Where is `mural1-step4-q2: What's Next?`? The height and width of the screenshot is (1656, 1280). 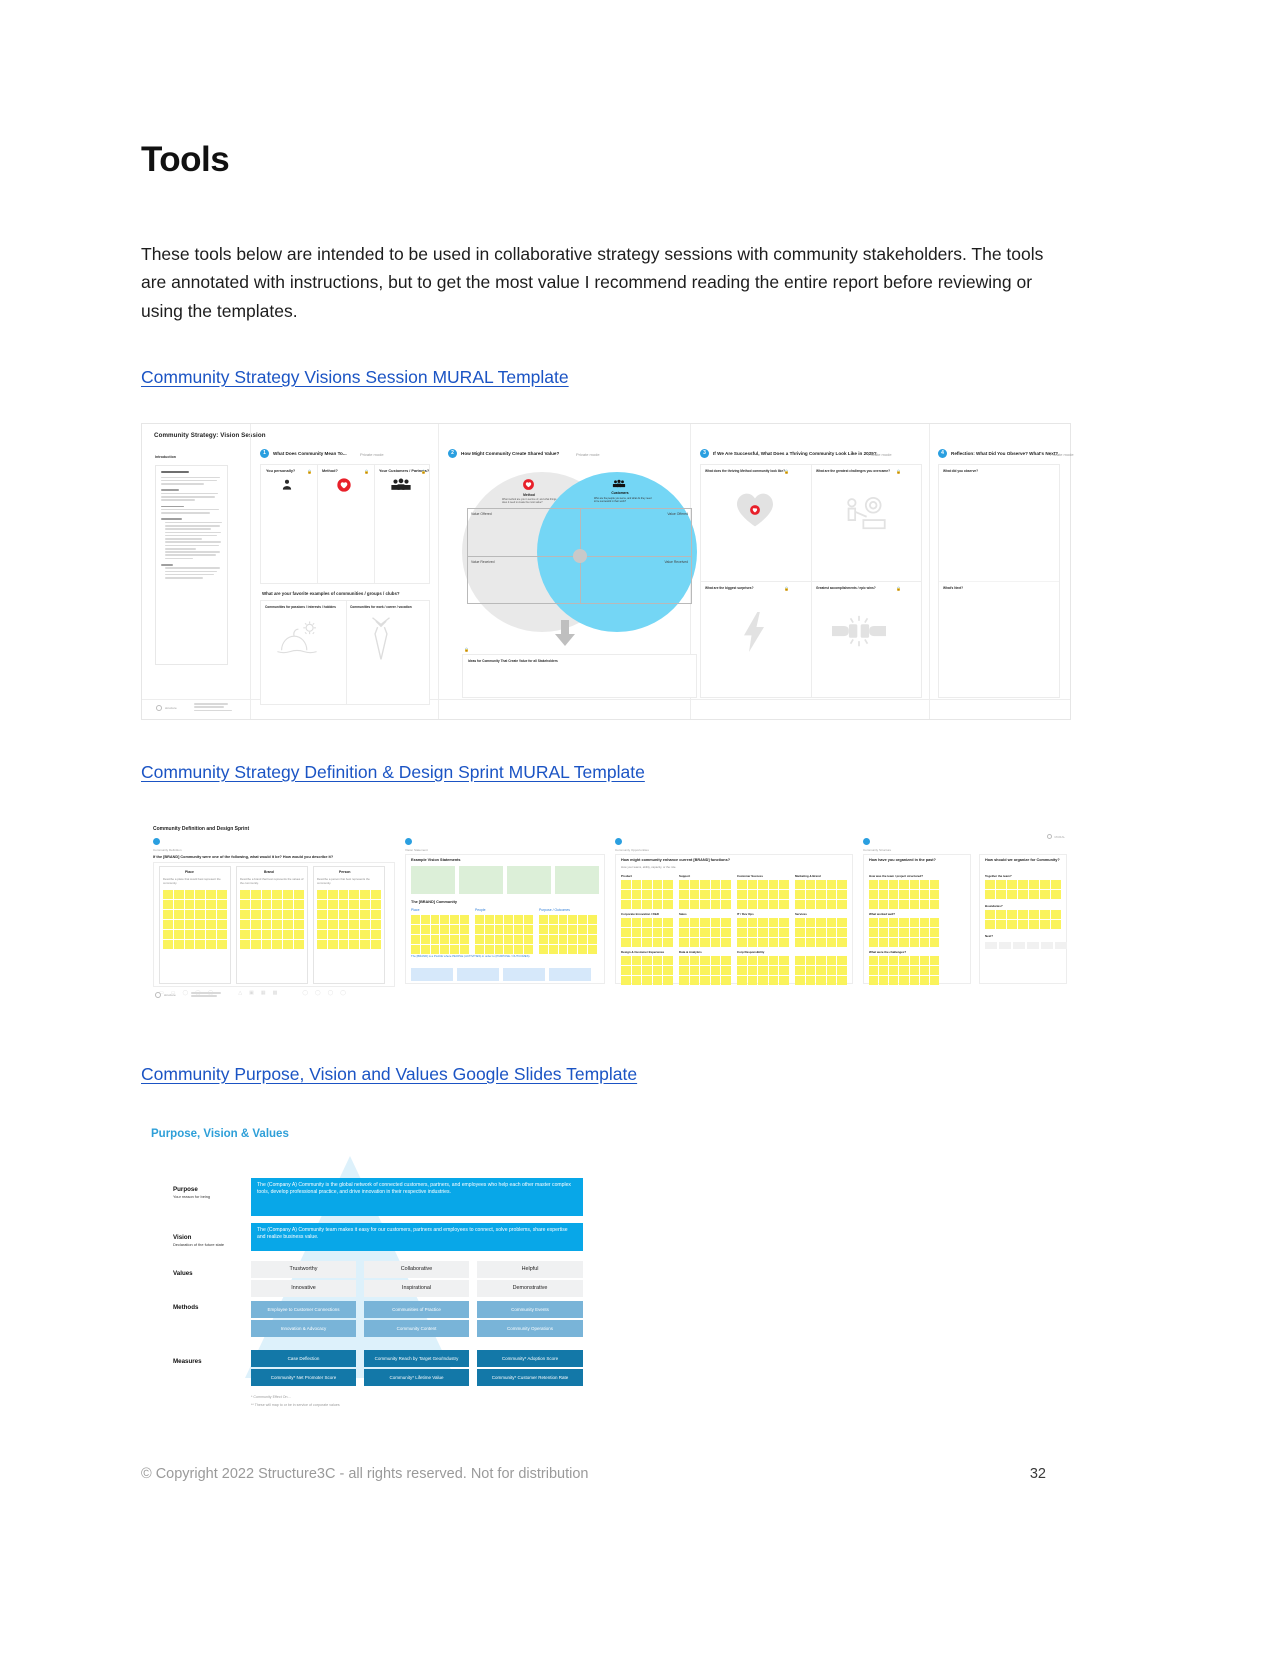 mural1-step4-q2: What's Next? is located at coordinates (953, 588).